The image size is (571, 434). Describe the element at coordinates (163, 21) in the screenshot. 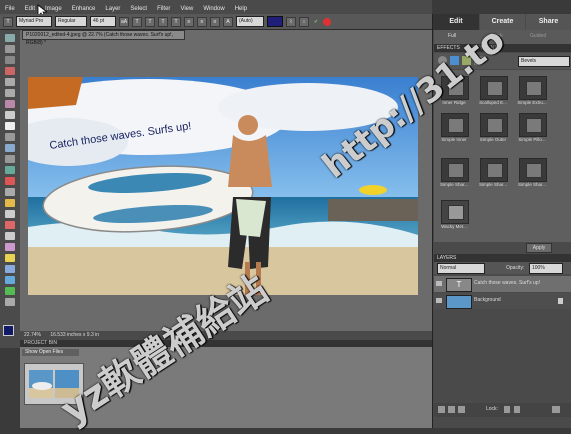

I see `underline-icon: T` at that location.